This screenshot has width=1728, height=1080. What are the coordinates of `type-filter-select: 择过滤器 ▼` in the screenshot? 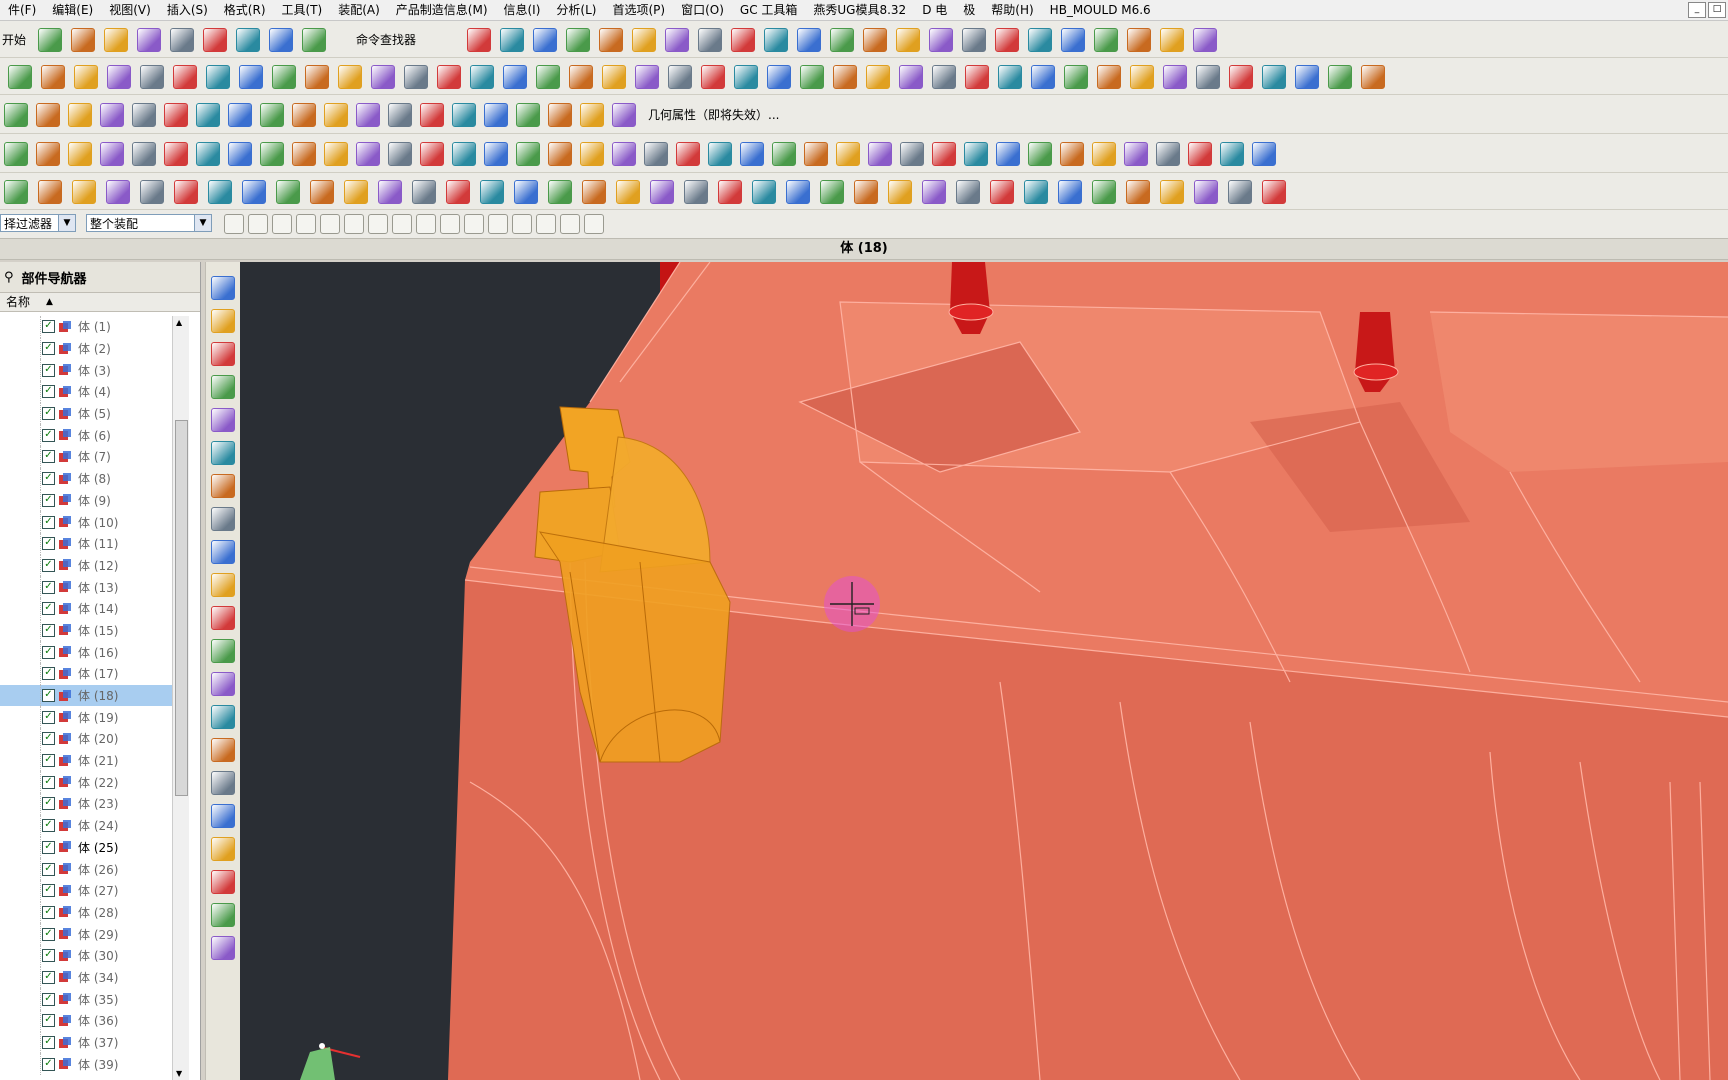 It's located at (38, 223).